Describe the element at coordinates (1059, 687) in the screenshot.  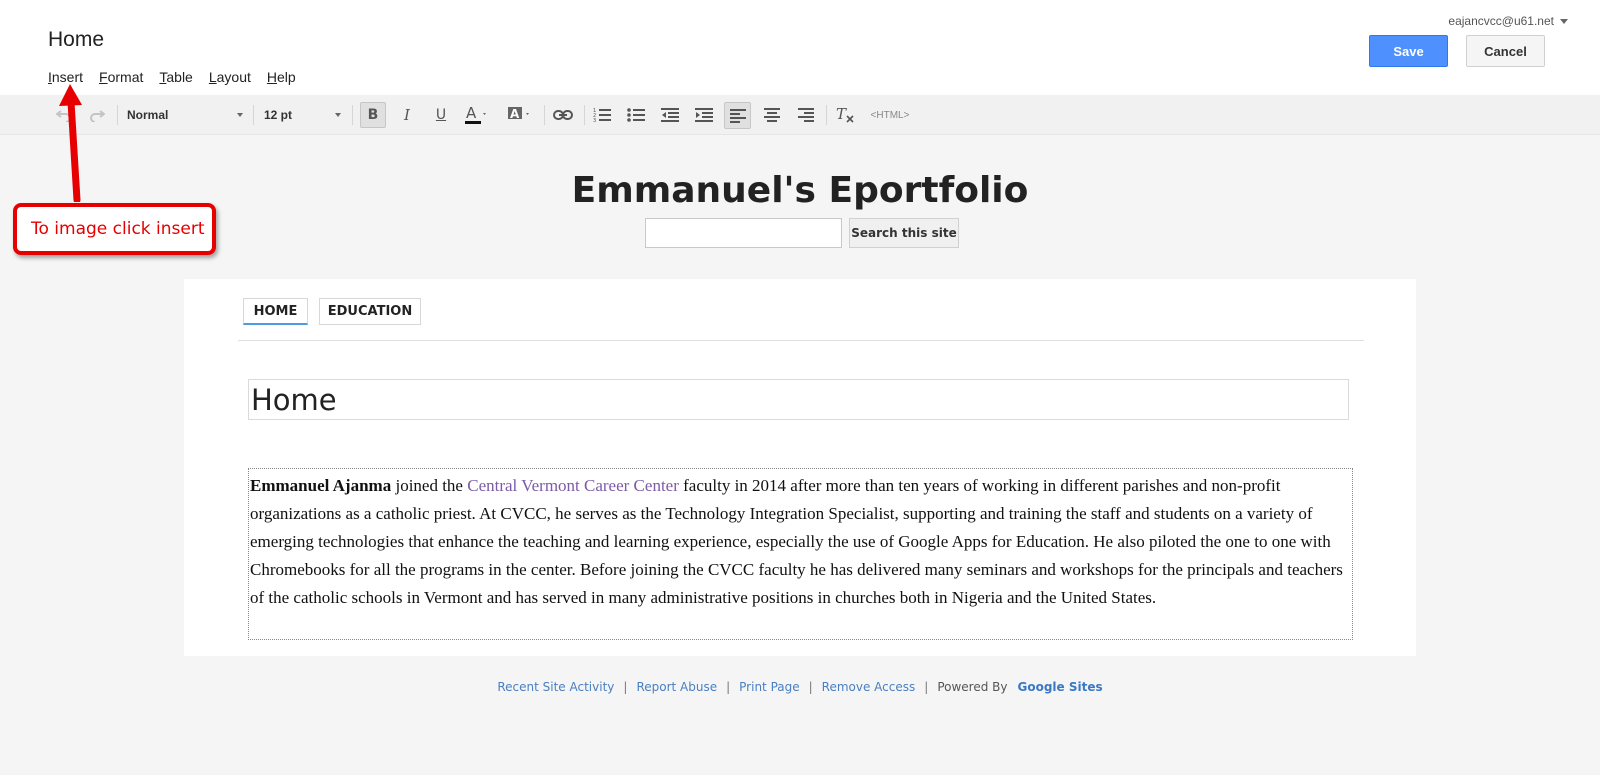
I see `google-sites-link: Google Sites` at that location.